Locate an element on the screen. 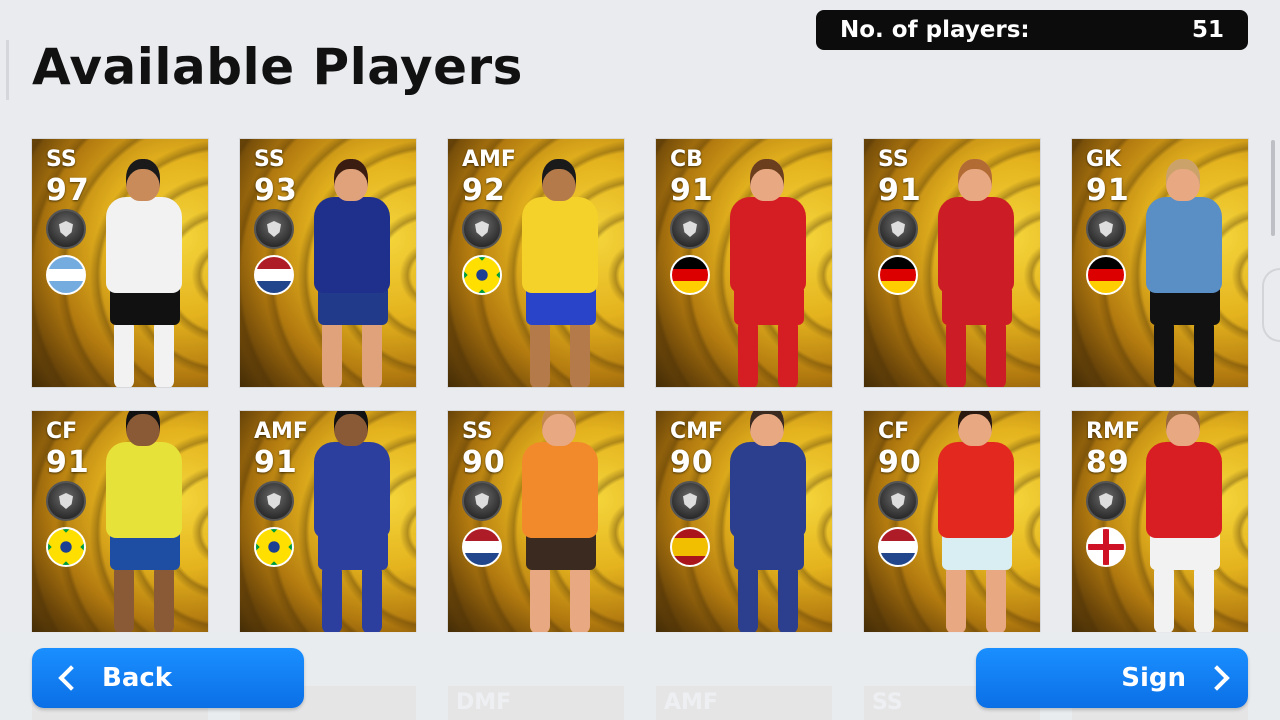 The width and height of the screenshot is (1280, 720). player-rating: 93 is located at coordinates (276, 190).